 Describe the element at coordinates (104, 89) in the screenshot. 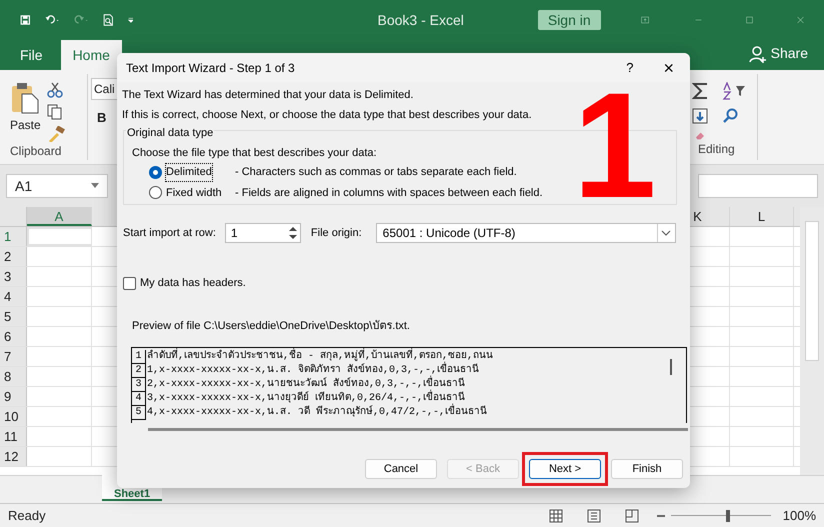

I see `font-name-field: Cali` at that location.